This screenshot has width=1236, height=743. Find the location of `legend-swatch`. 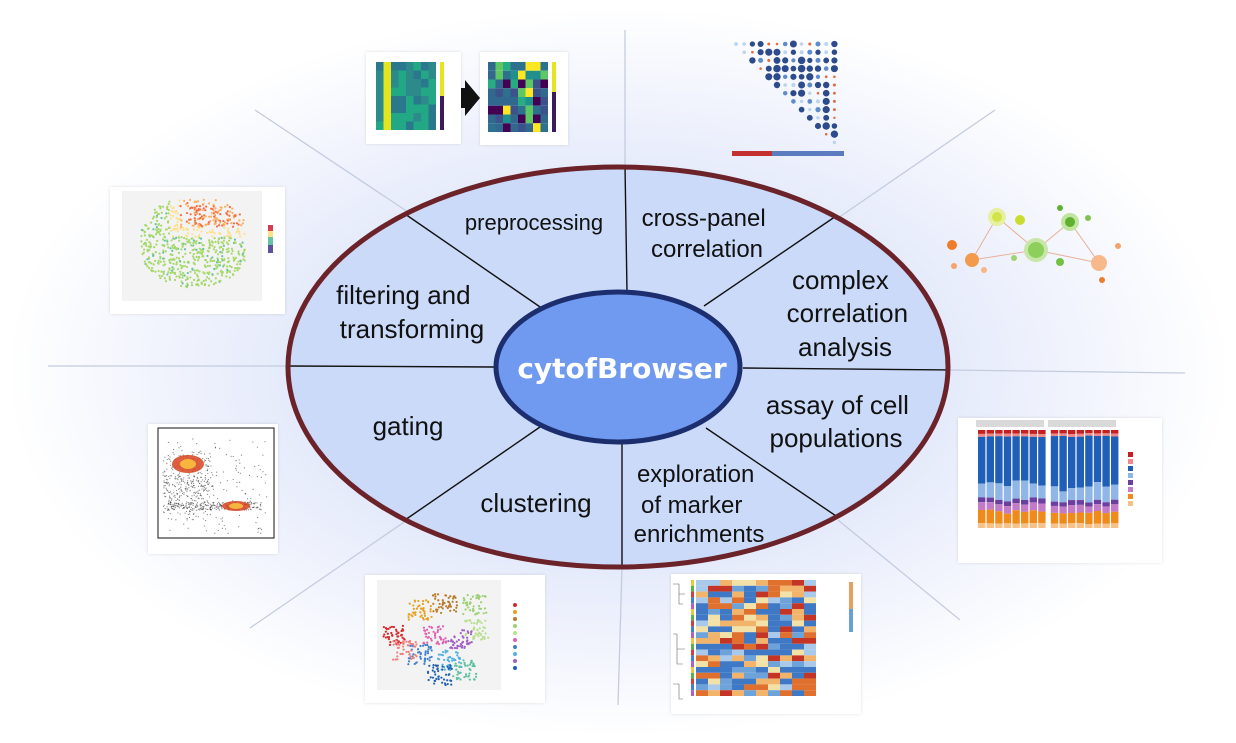

legend-swatch is located at coordinates (515, 626).